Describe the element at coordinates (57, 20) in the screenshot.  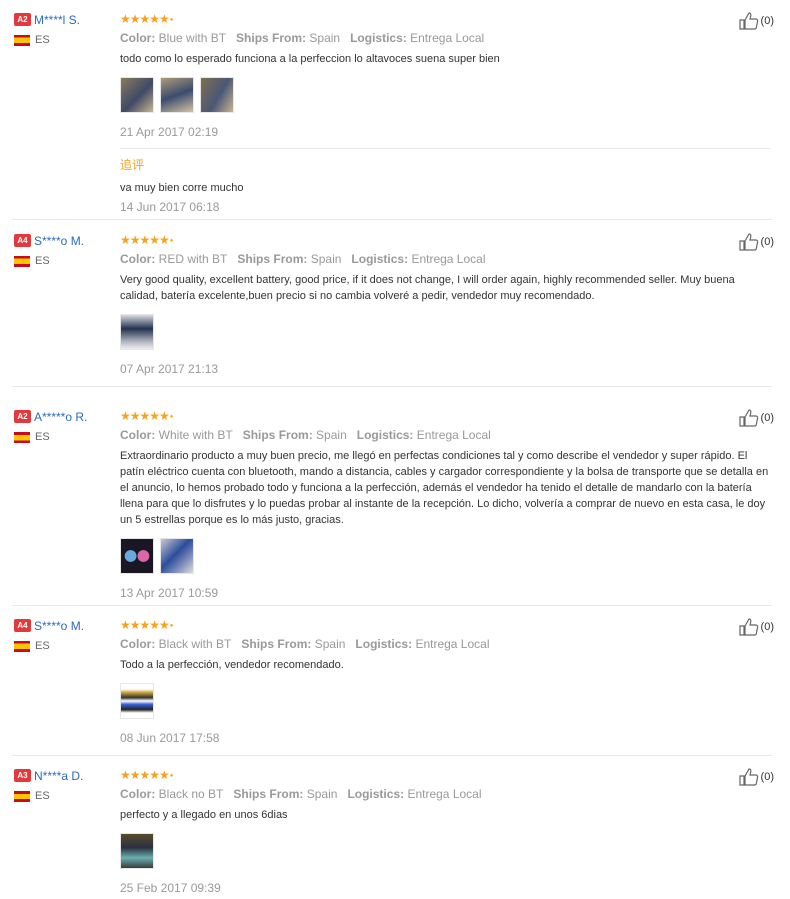
I see `reviewer-name: M****l S.` at that location.